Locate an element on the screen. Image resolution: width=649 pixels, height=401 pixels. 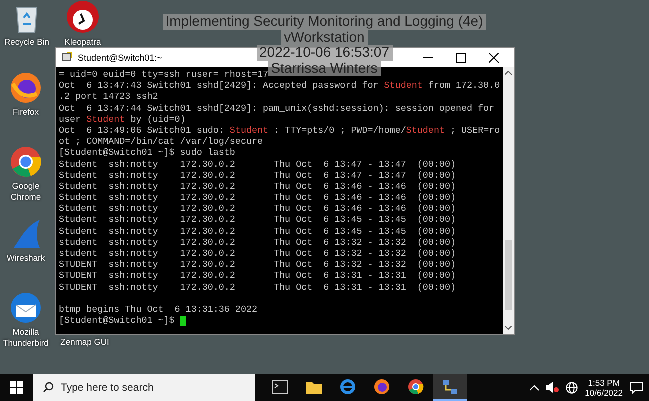
terminal-app-icon is located at coordinates (67, 57).